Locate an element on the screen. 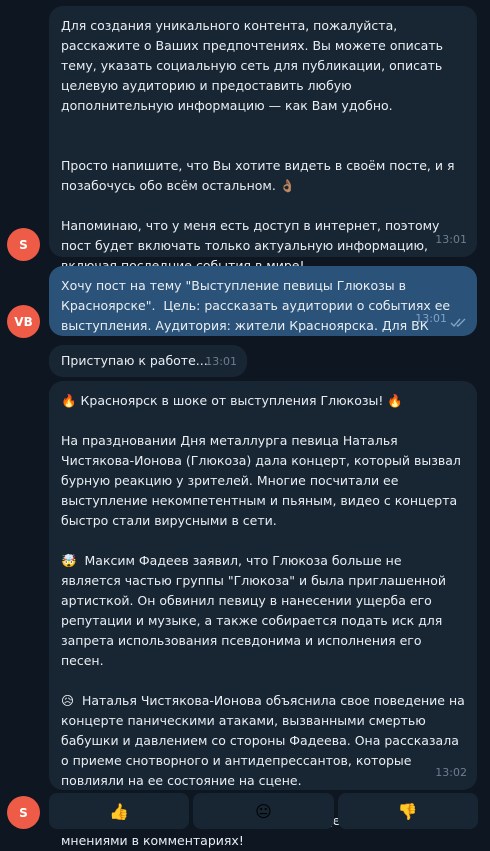 The image size is (490, 851). avatar-initials: VB is located at coordinates (23, 321).